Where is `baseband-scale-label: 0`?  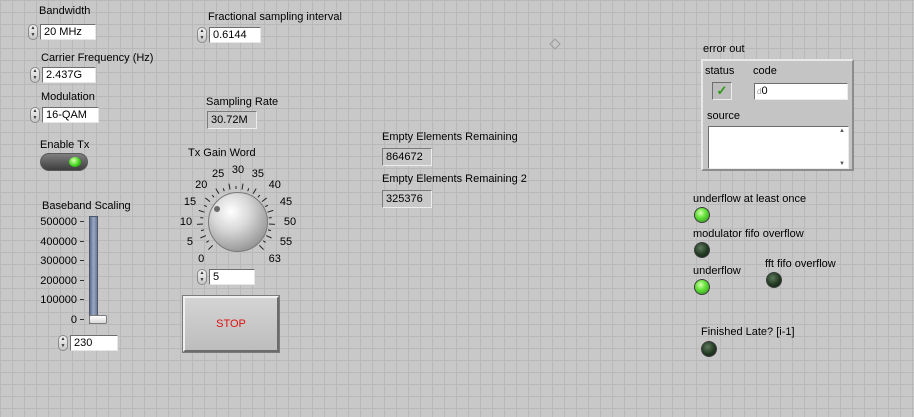
baseband-scale-label: 0 is located at coordinates (73, 320).